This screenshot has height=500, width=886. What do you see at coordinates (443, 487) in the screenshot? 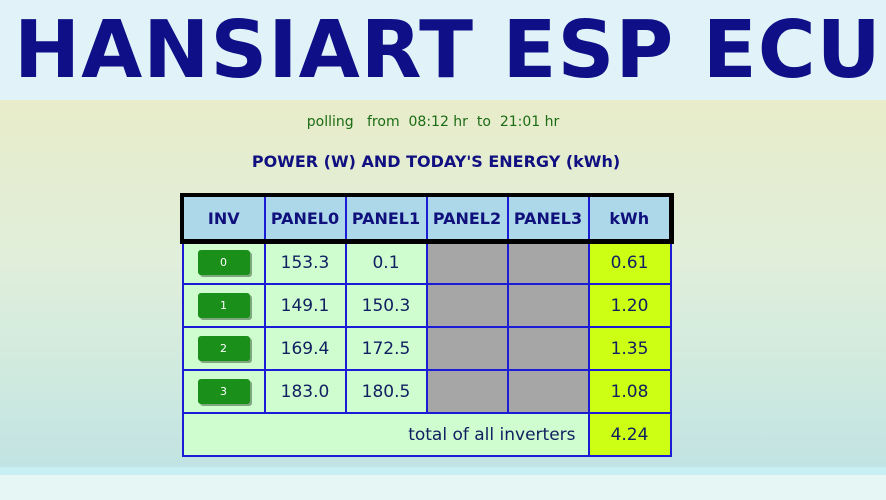
I see `page-footer` at bounding box center [443, 487].